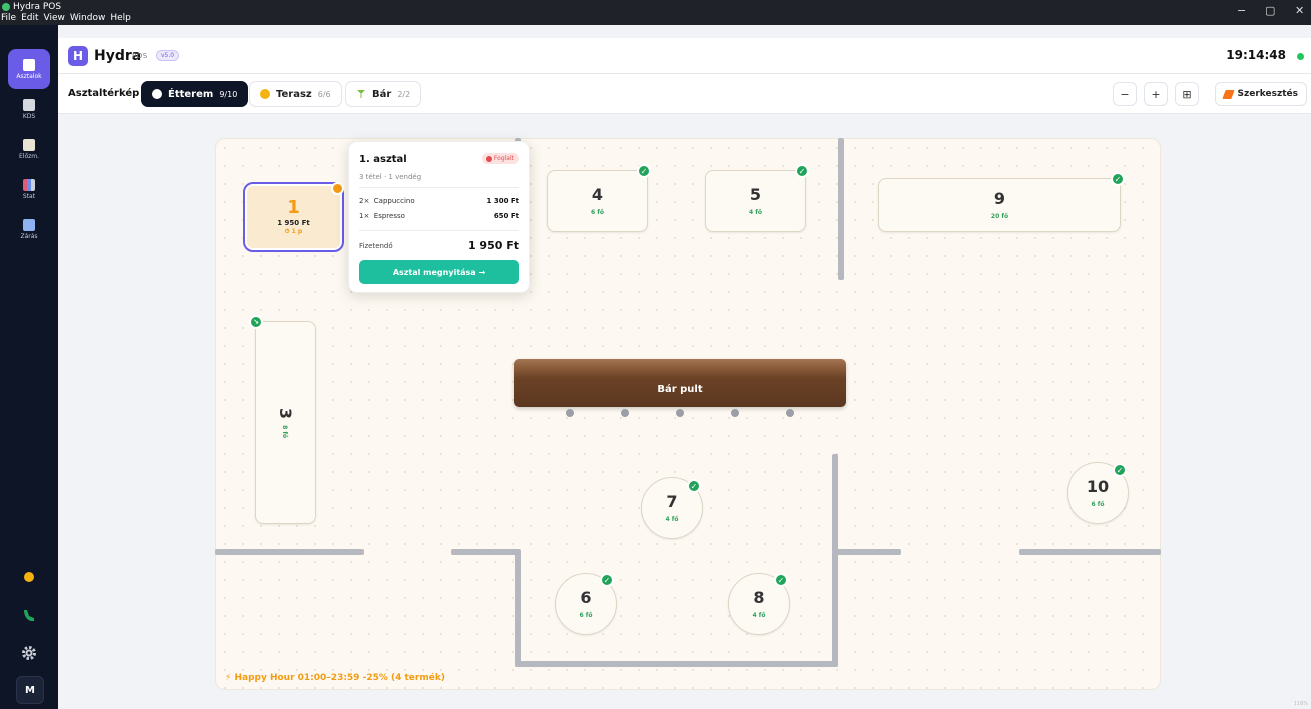 The image size is (1311, 709). What do you see at coordinates (999, 216) in the screenshot?
I see `table-seats: 20 fő` at bounding box center [999, 216].